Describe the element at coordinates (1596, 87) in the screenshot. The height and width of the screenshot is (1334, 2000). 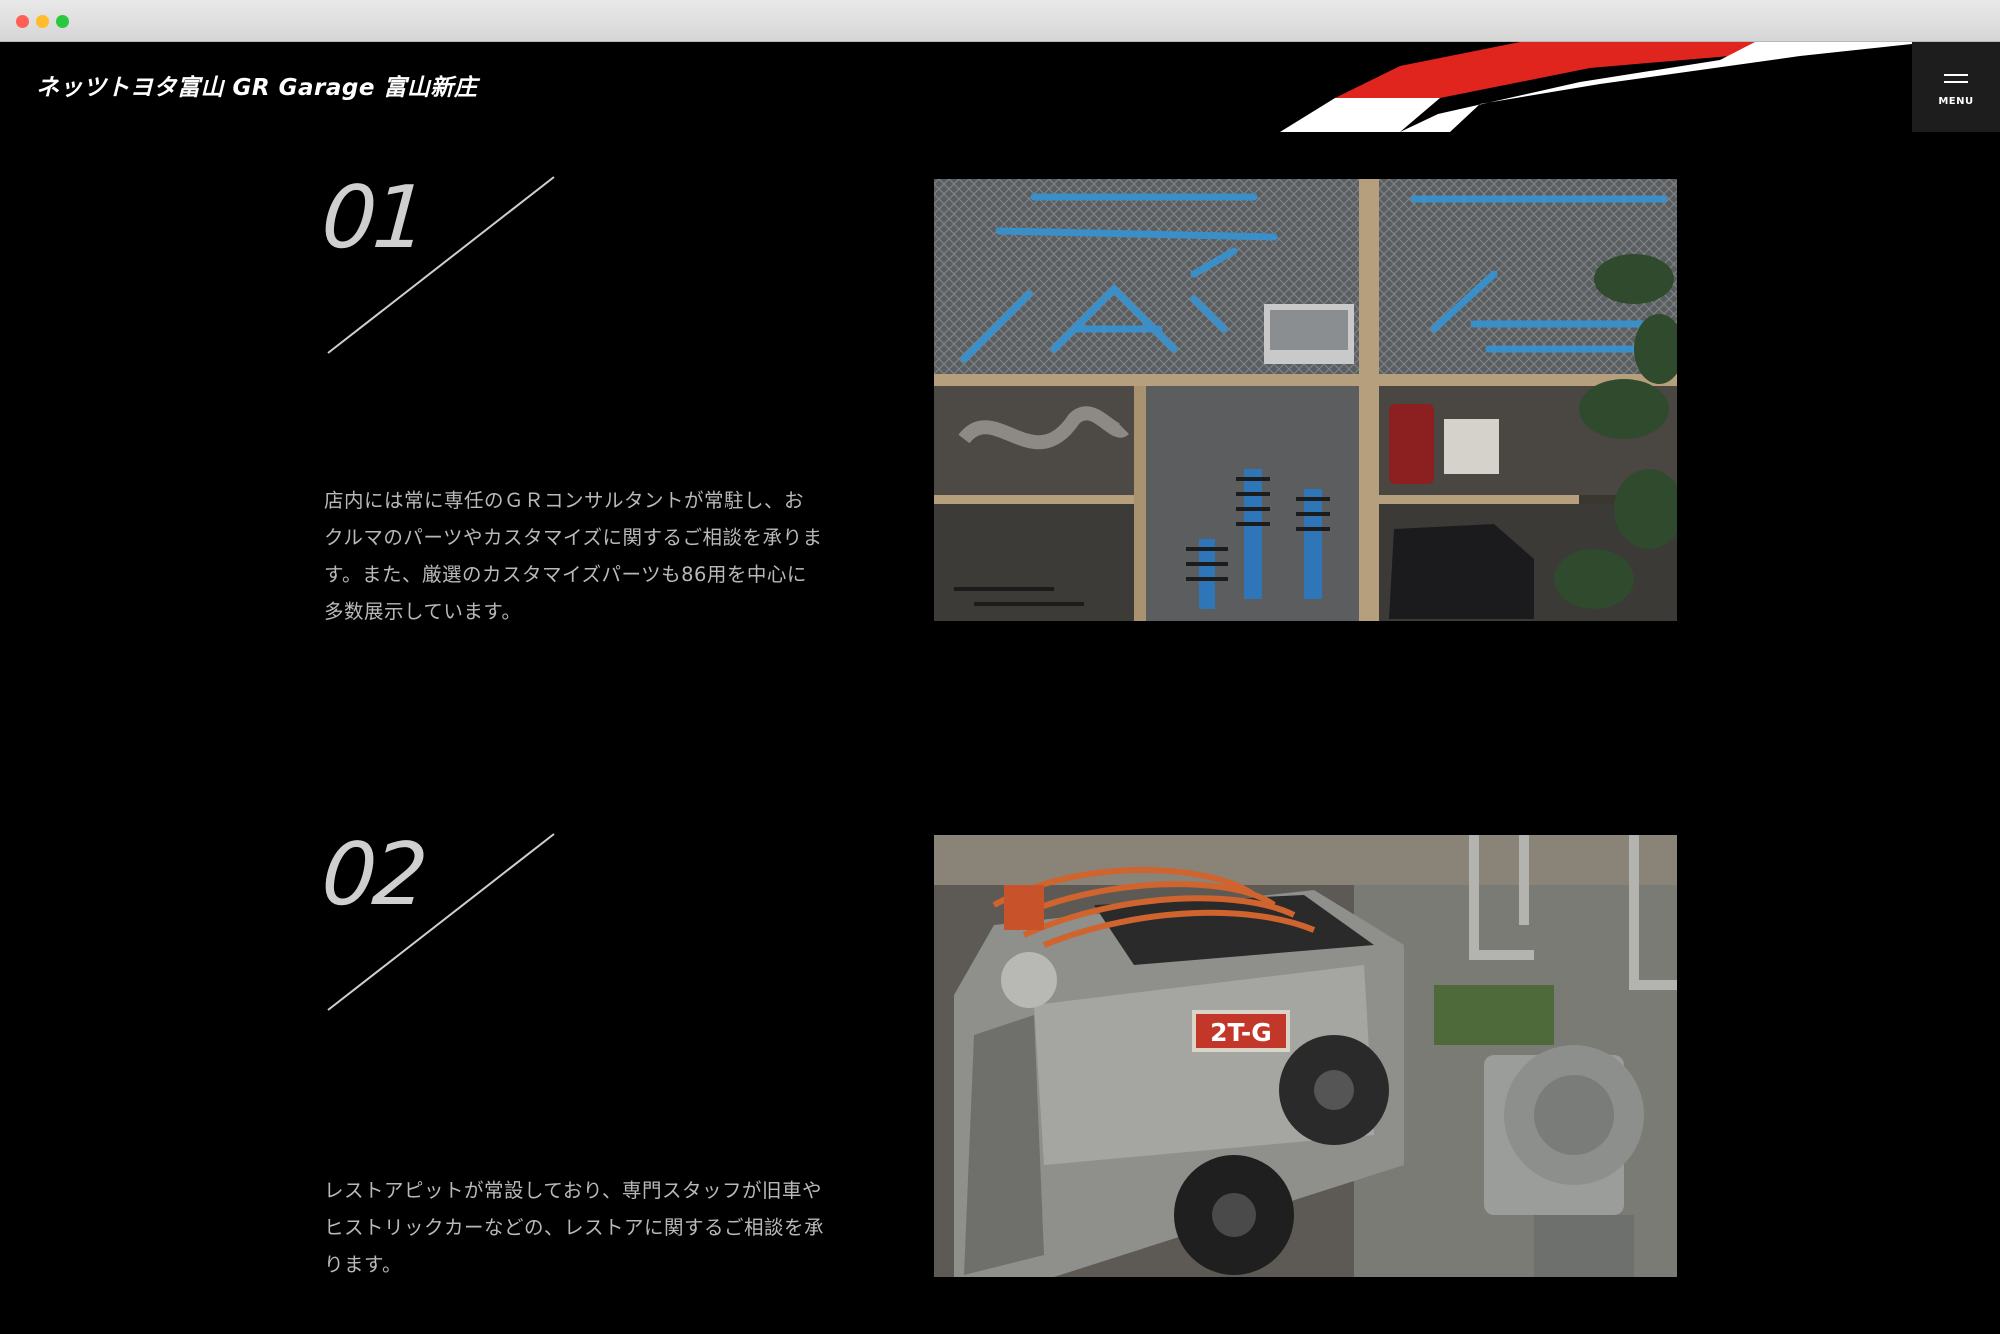
I see `decorative-stripes` at that location.